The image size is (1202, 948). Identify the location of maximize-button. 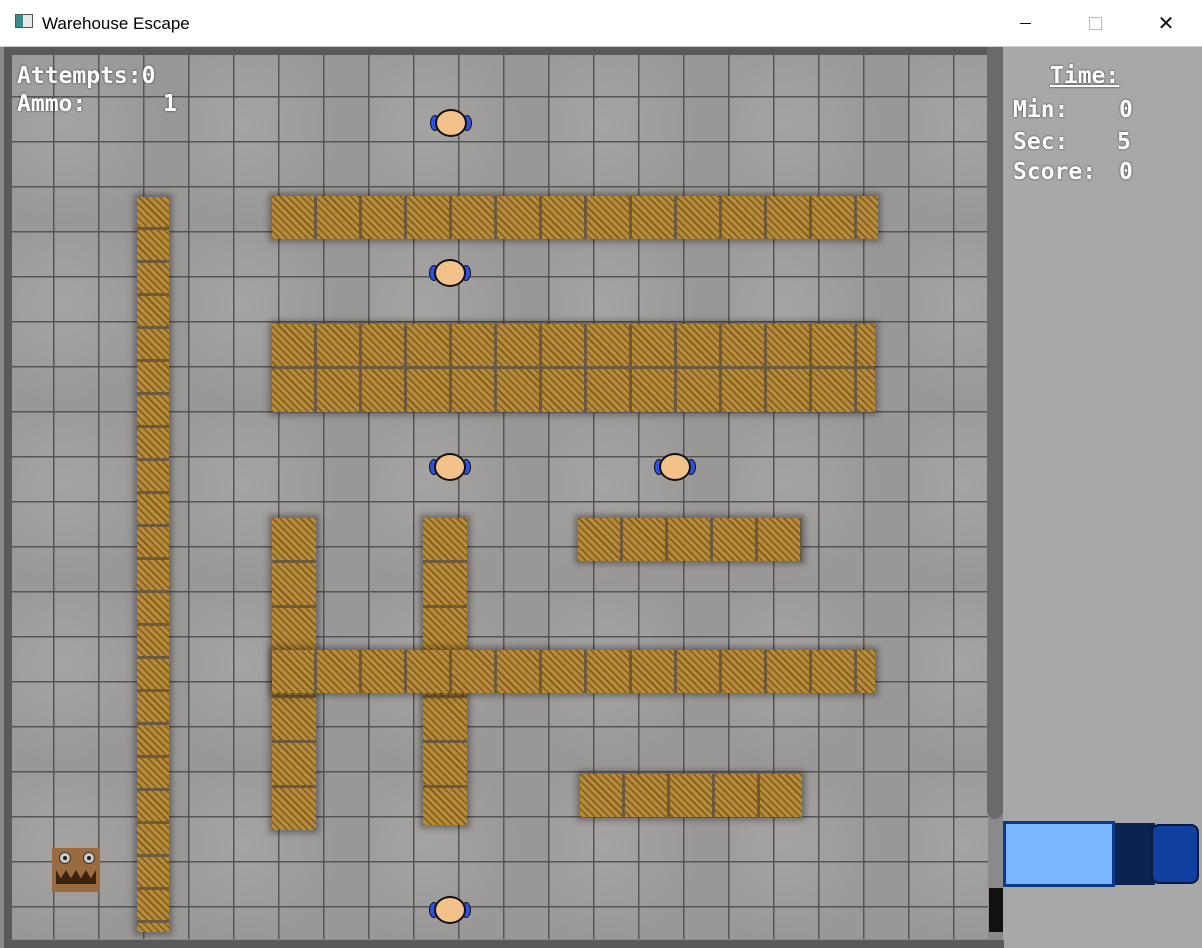
(1095, 23).